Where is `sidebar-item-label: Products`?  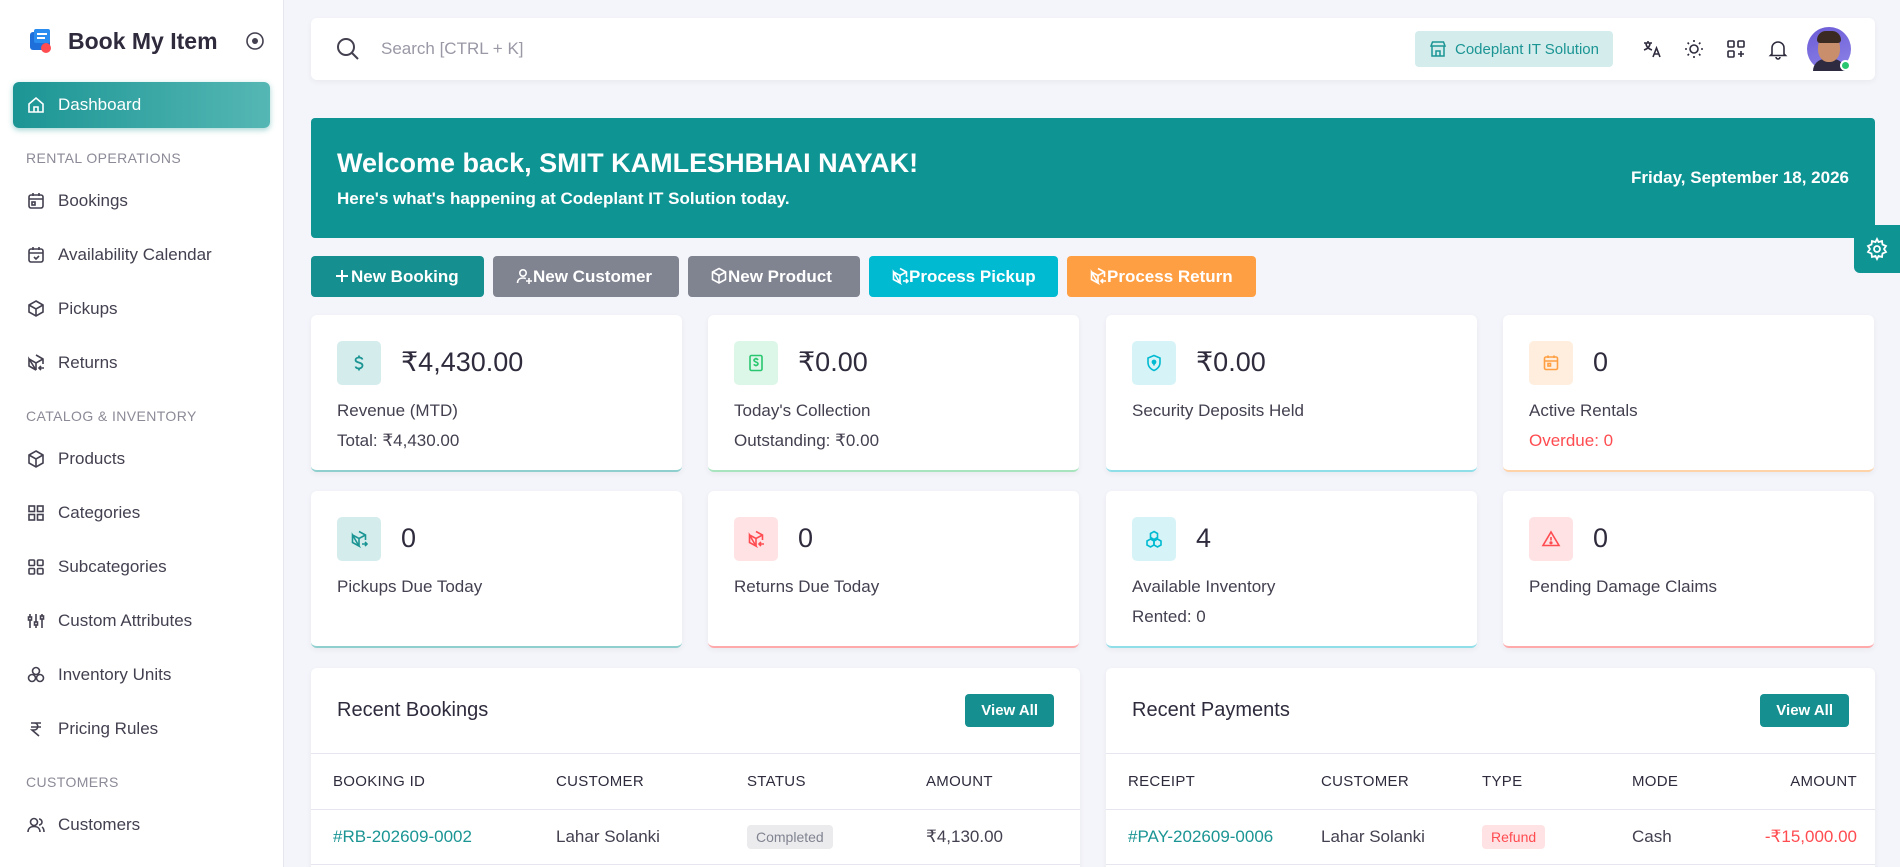 sidebar-item-label: Products is located at coordinates (92, 458).